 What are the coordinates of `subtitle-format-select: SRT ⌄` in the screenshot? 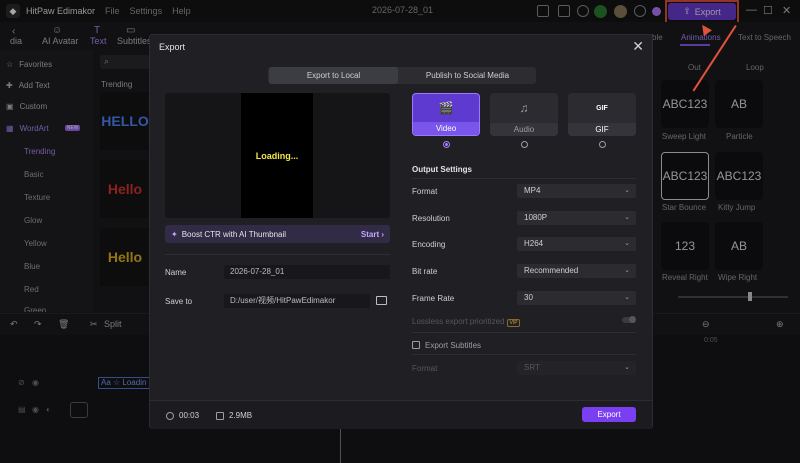 It's located at (576, 368).